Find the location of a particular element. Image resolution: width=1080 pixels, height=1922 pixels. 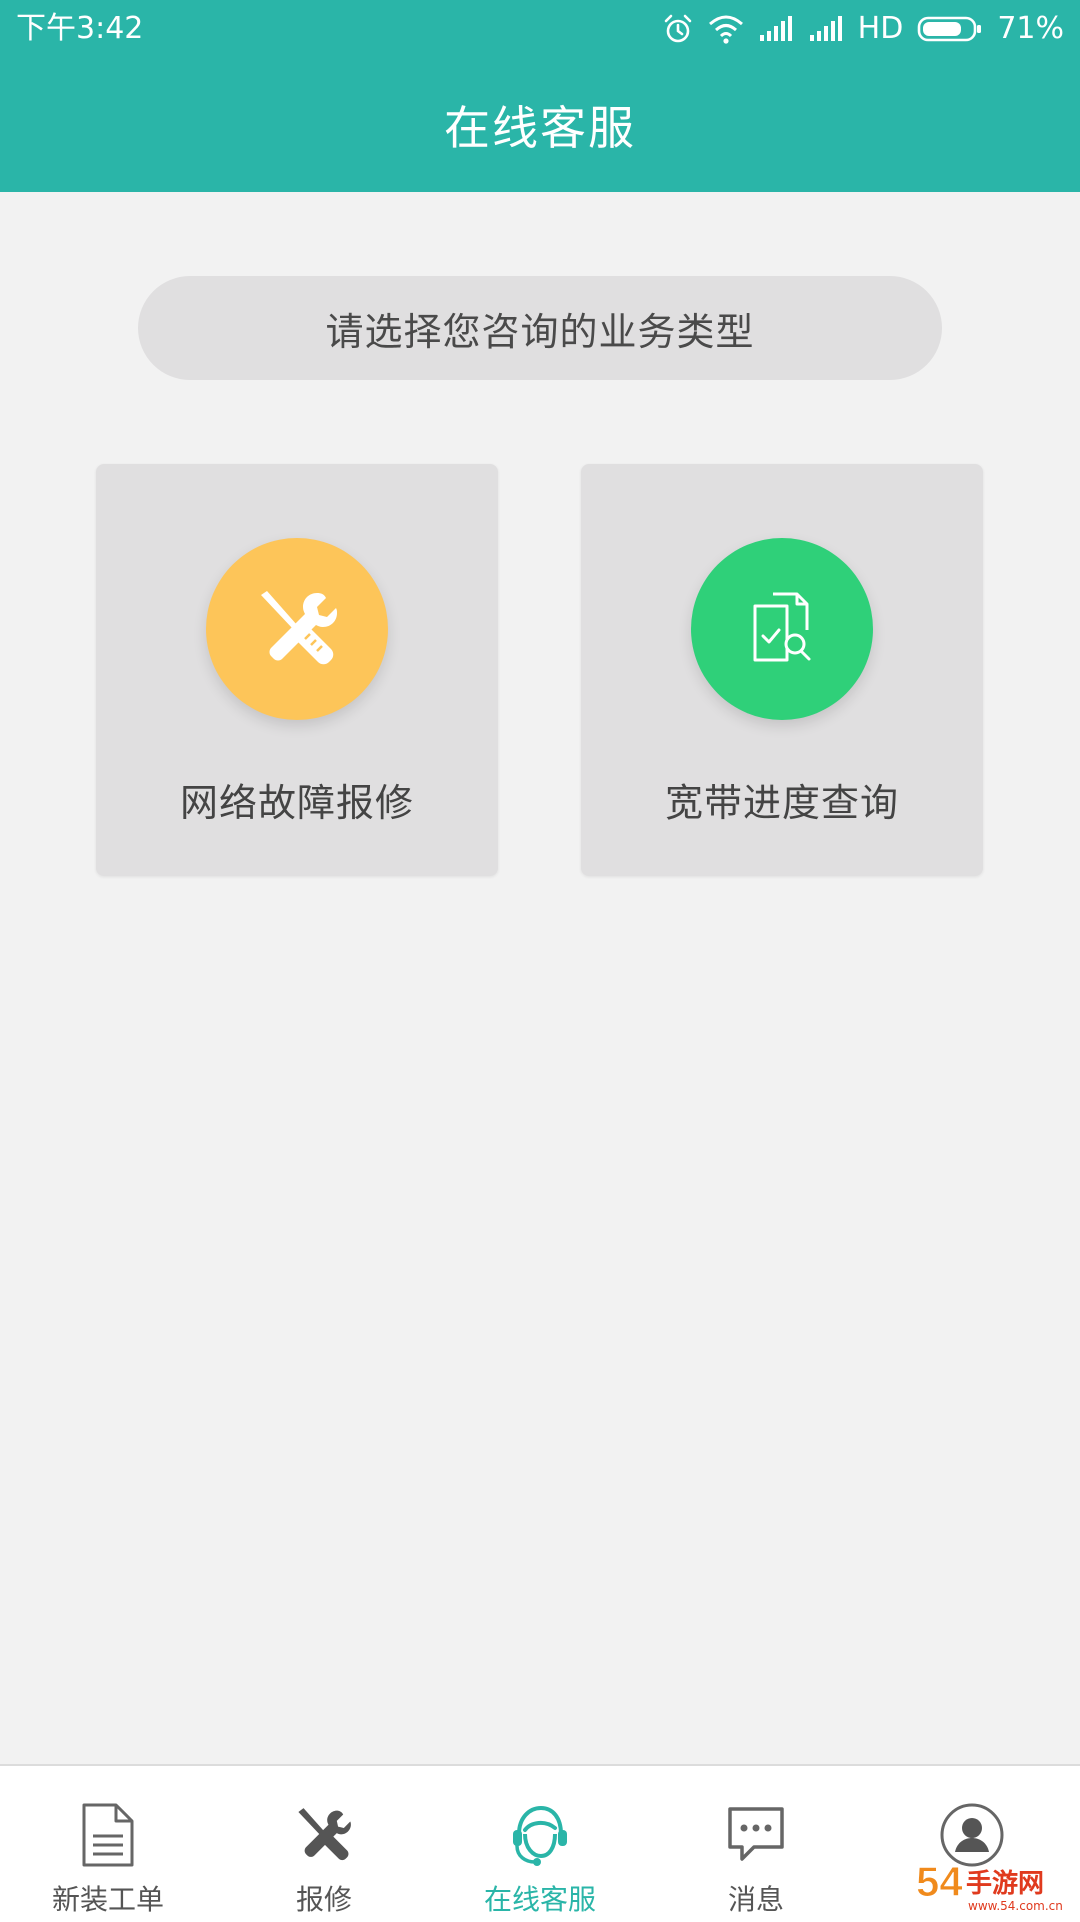

site-watermark: 54 手游网 www.54.com.cn is located at coordinates (989, 1886).